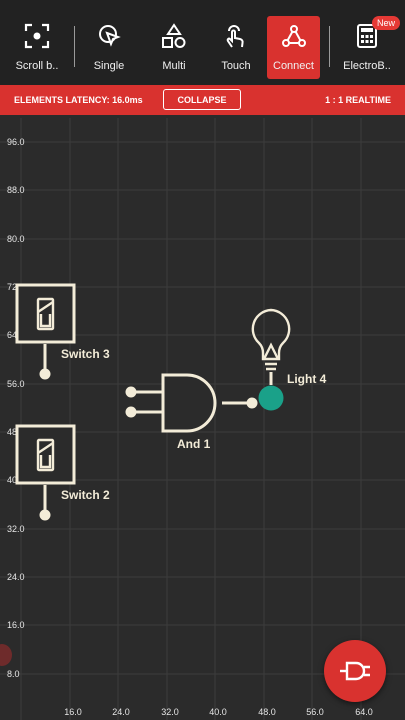  What do you see at coordinates (62, 472) in the screenshot?
I see `switch-2: Switch 2` at bounding box center [62, 472].